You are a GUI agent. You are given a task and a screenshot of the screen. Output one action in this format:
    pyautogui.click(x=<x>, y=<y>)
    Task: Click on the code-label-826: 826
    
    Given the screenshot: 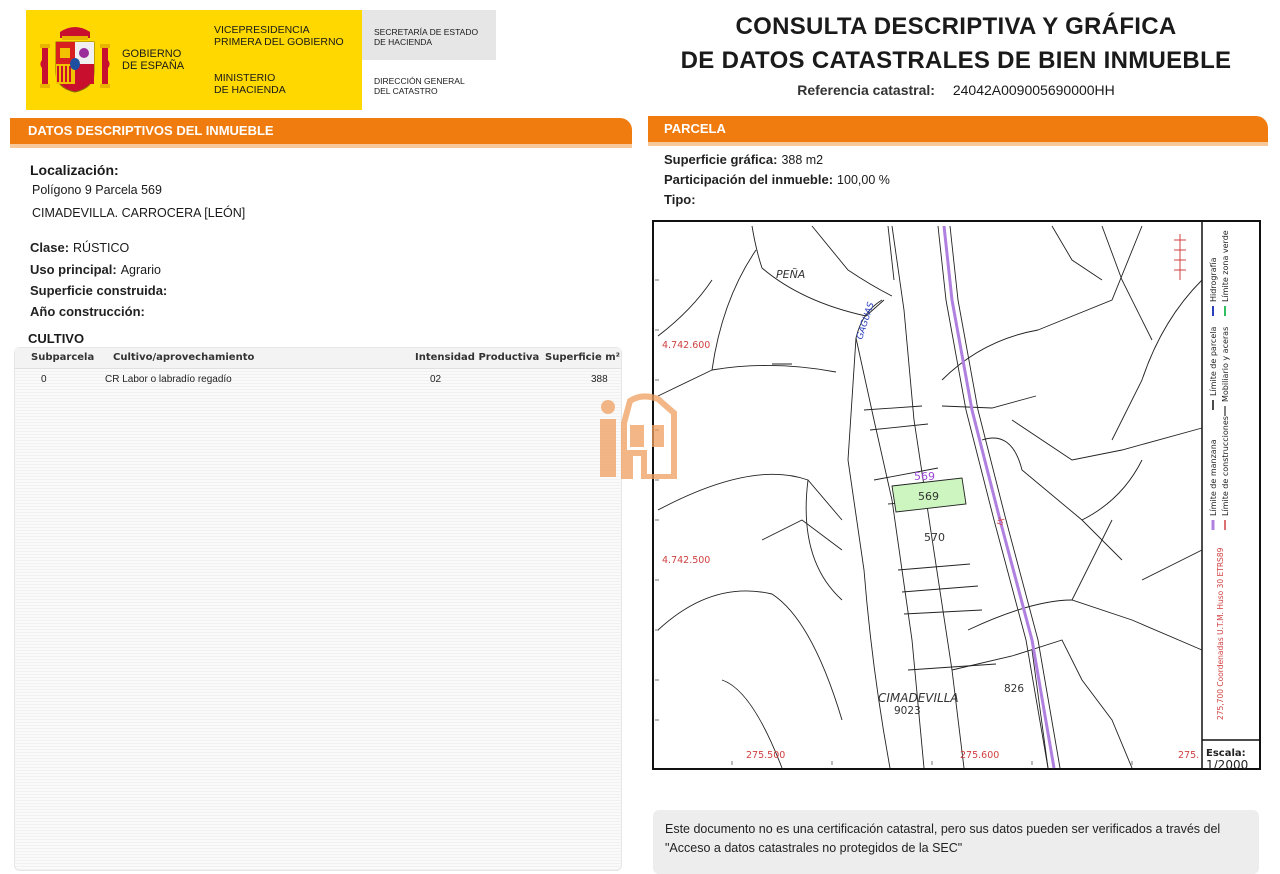 What is the action you would take?
    pyautogui.click(x=1014, y=689)
    